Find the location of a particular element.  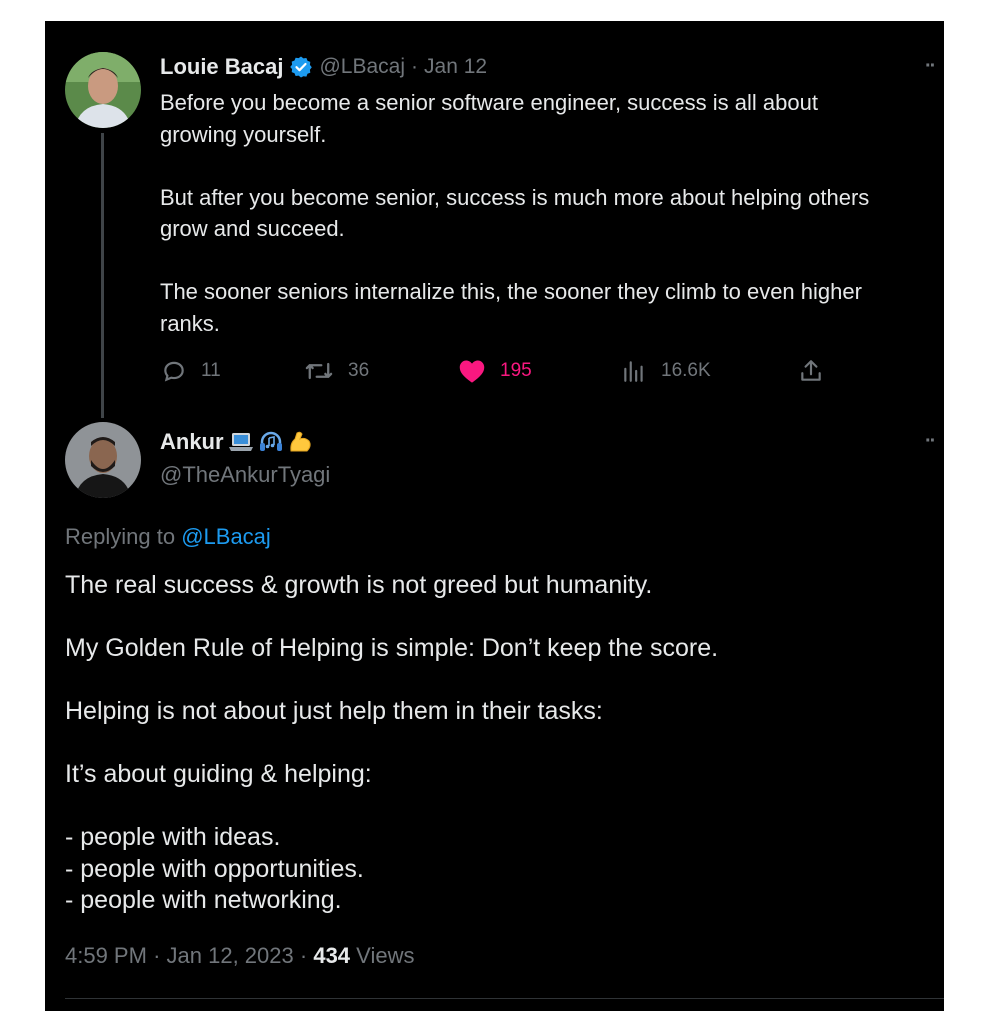

author-handle: @TheAnkurTyagi is located at coordinates (245, 475).